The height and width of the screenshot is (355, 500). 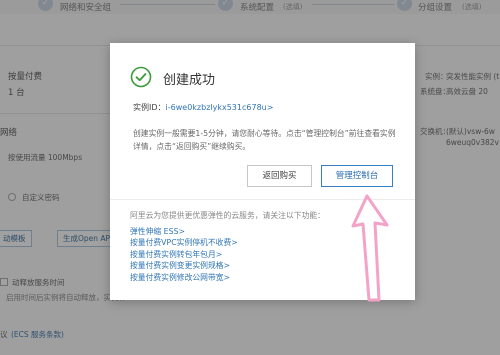 What do you see at coordinates (141, 77) in the screenshot?
I see `success-check-icon` at bounding box center [141, 77].